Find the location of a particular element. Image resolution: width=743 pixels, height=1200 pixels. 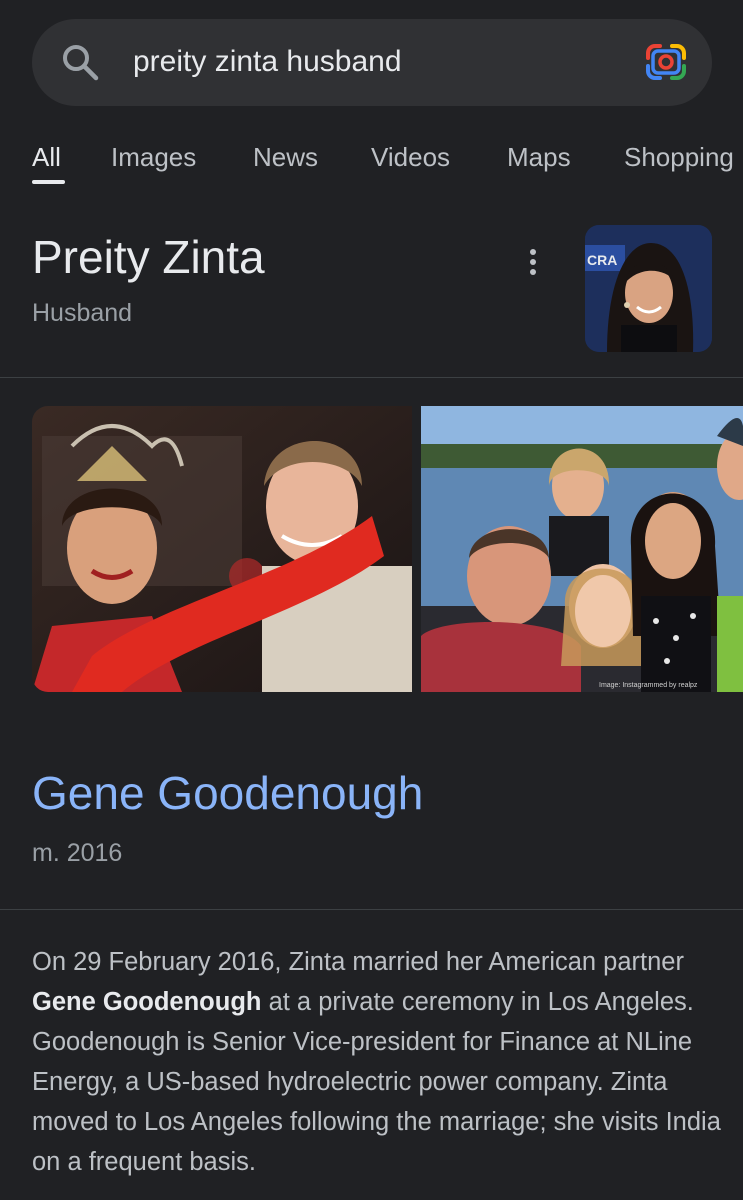

tab-news: News is located at coordinates (285, 157).